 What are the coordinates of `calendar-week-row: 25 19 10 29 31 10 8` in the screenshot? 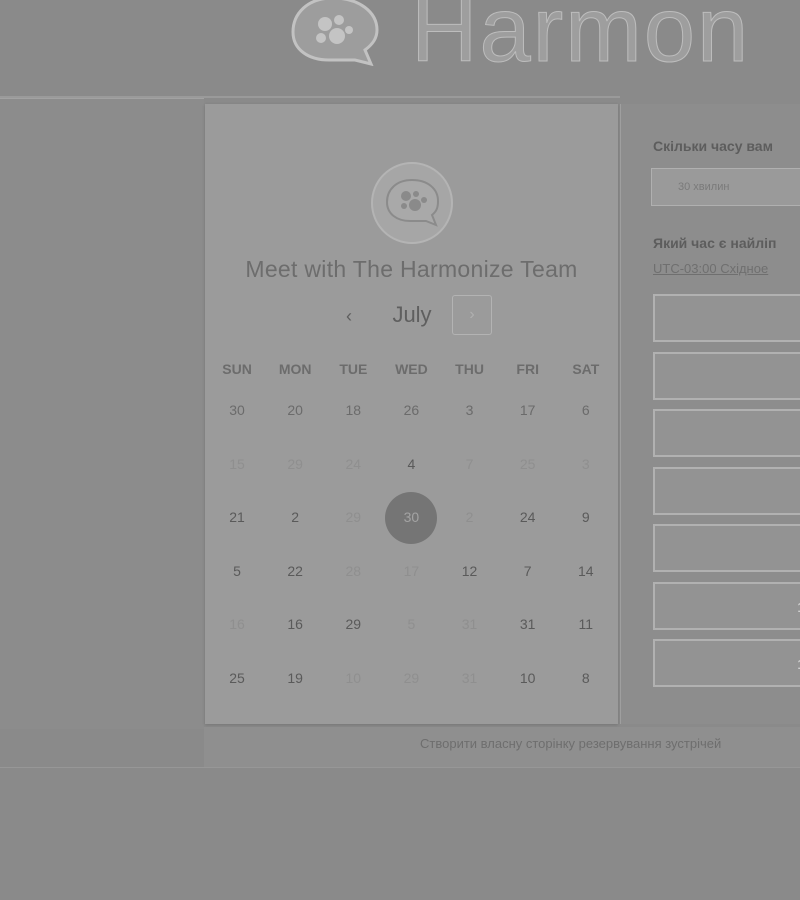 It's located at (411, 679).